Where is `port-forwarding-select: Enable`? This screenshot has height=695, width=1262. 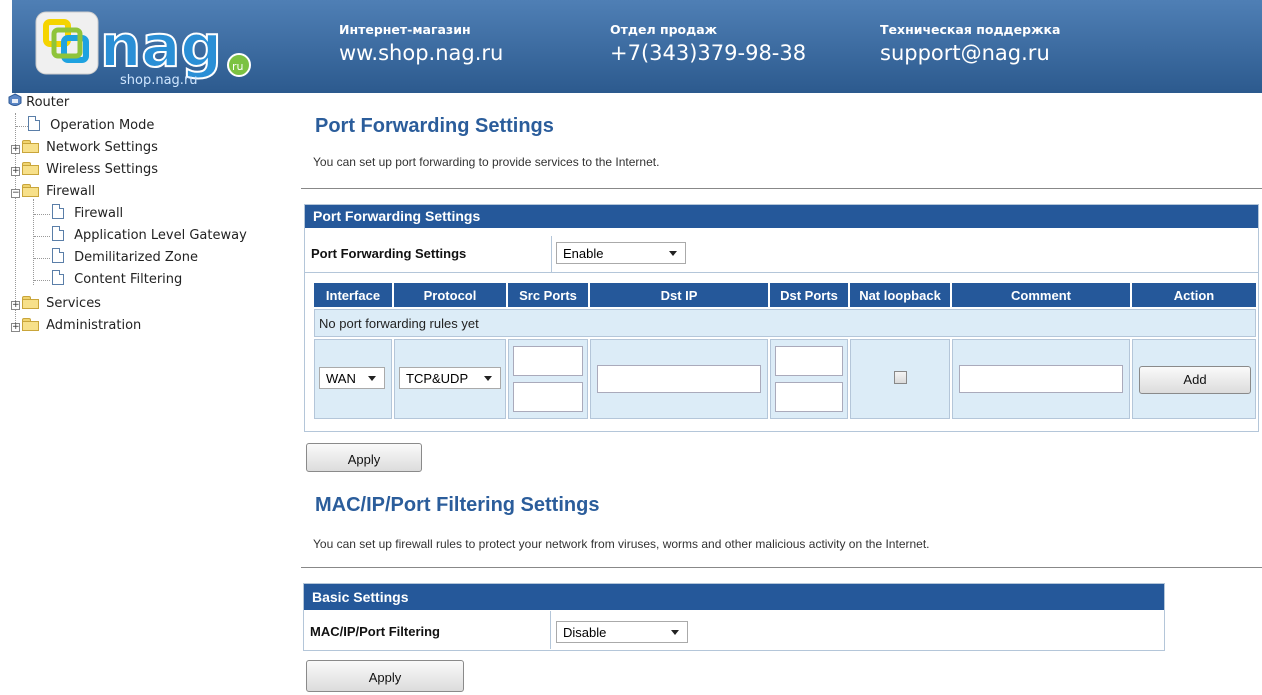
port-forwarding-select: Enable is located at coordinates (621, 253).